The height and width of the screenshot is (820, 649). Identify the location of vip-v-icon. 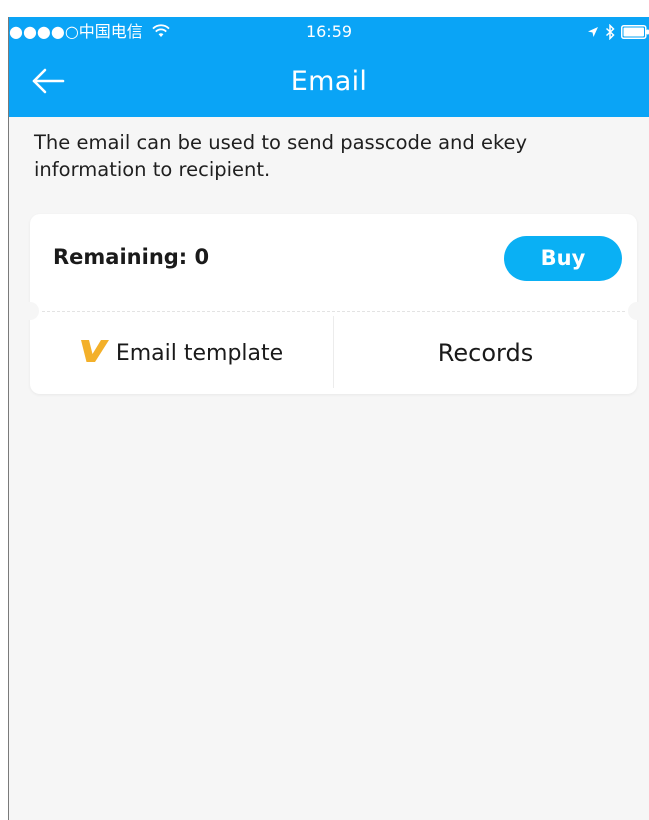
(95, 353).